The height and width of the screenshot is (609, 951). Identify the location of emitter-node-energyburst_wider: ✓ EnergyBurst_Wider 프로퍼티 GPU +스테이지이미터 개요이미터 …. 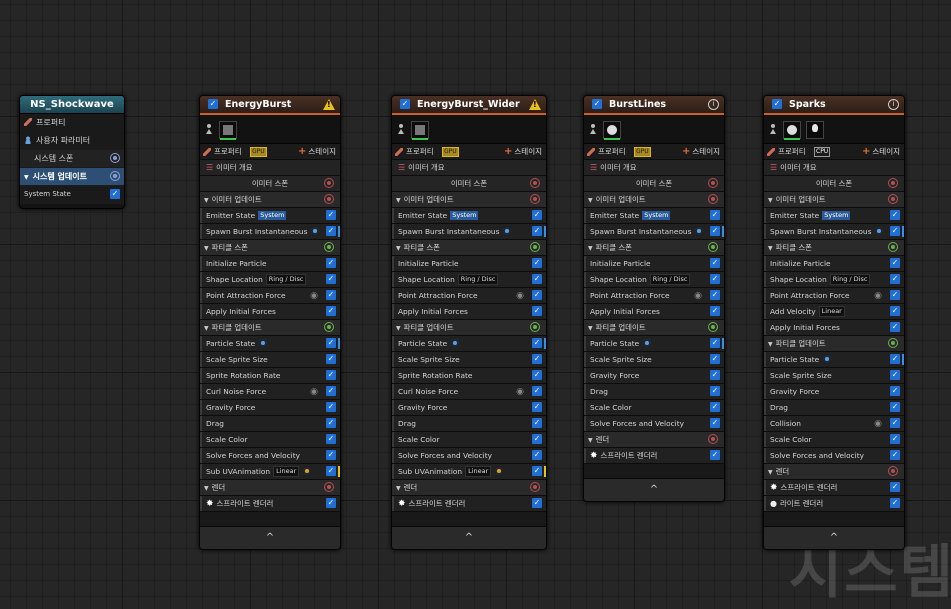
(469, 322).